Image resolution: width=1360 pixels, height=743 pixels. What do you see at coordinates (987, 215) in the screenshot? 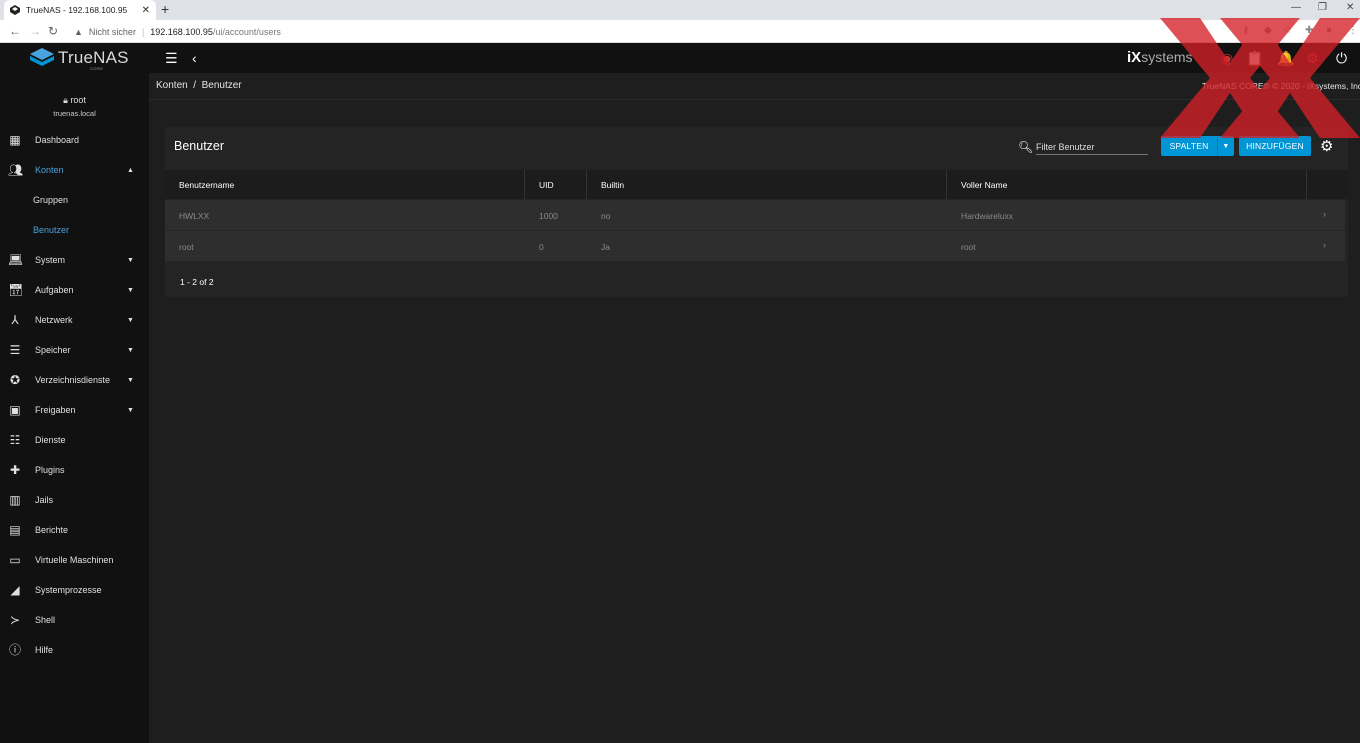
I see `cell-full-name: Hardwareluxx` at bounding box center [987, 215].